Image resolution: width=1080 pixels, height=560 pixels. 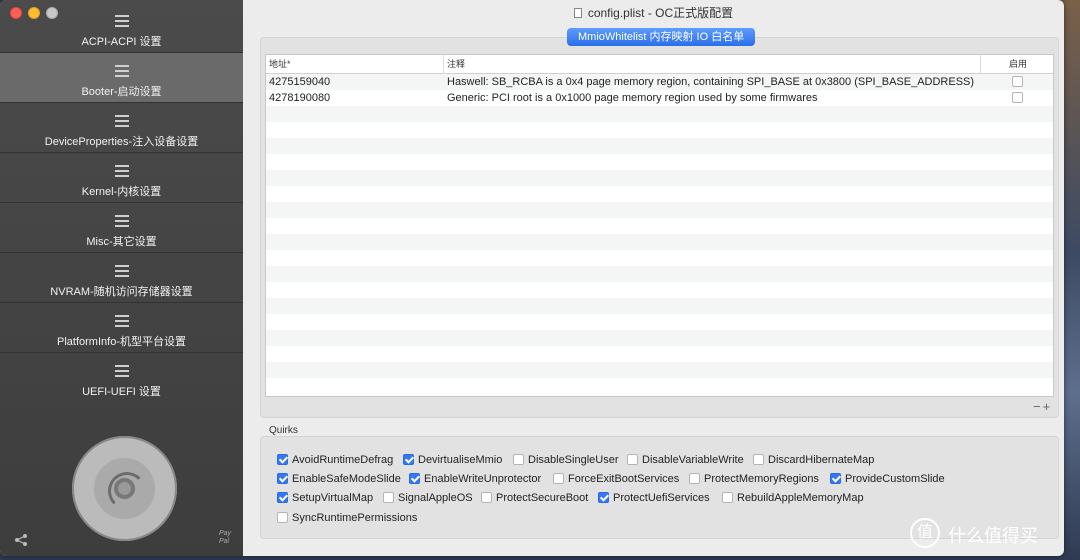 What do you see at coordinates (685, 460) in the screenshot?
I see `quirk-disablevariablewrite: DisableVariableWrite` at bounding box center [685, 460].